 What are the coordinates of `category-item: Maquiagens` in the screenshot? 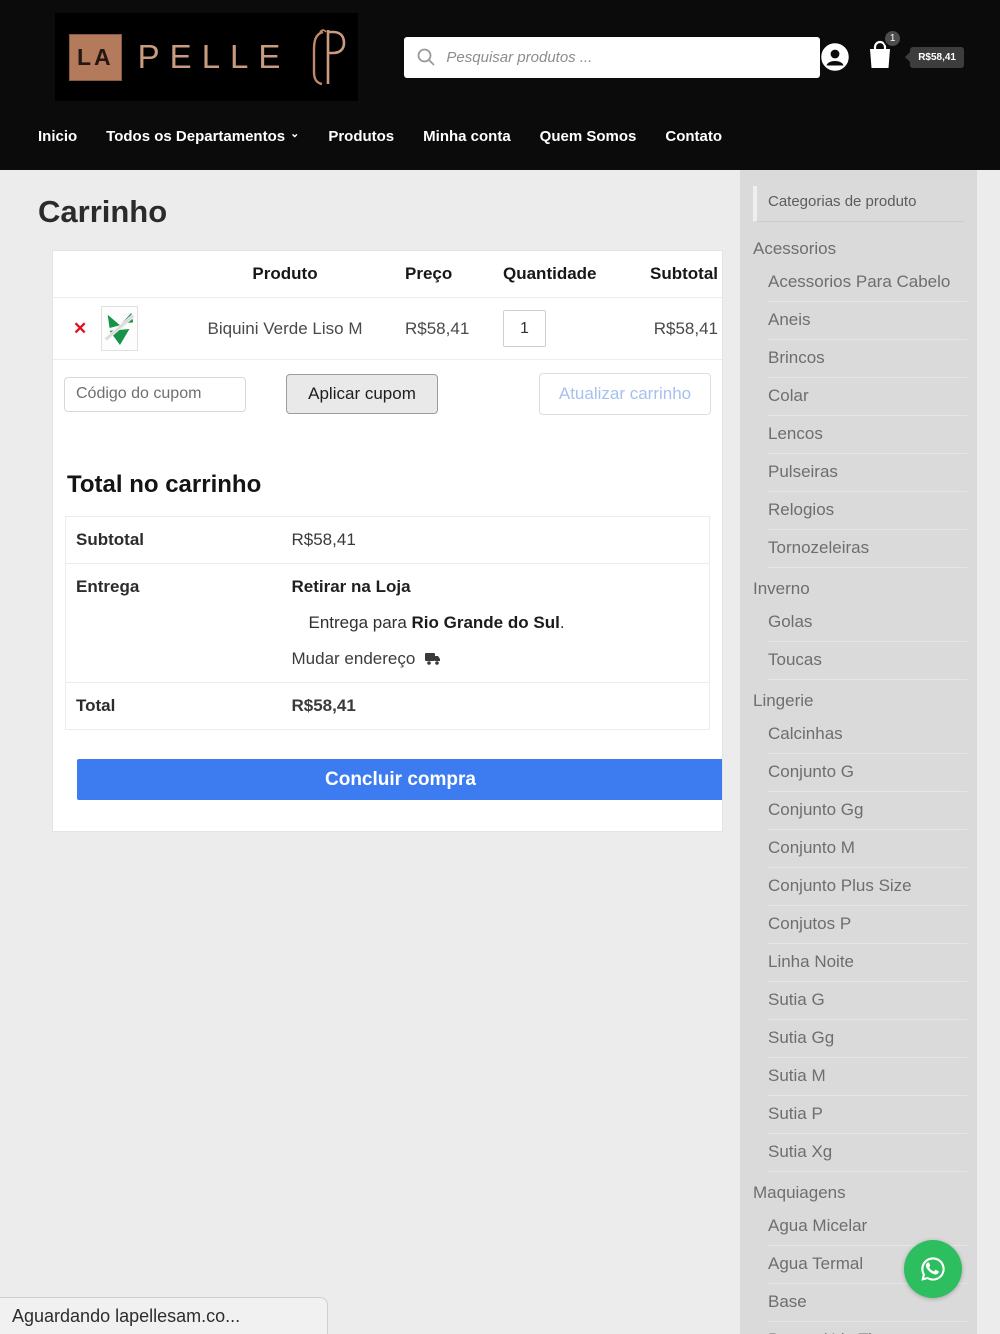 It's located at (858, 1190).